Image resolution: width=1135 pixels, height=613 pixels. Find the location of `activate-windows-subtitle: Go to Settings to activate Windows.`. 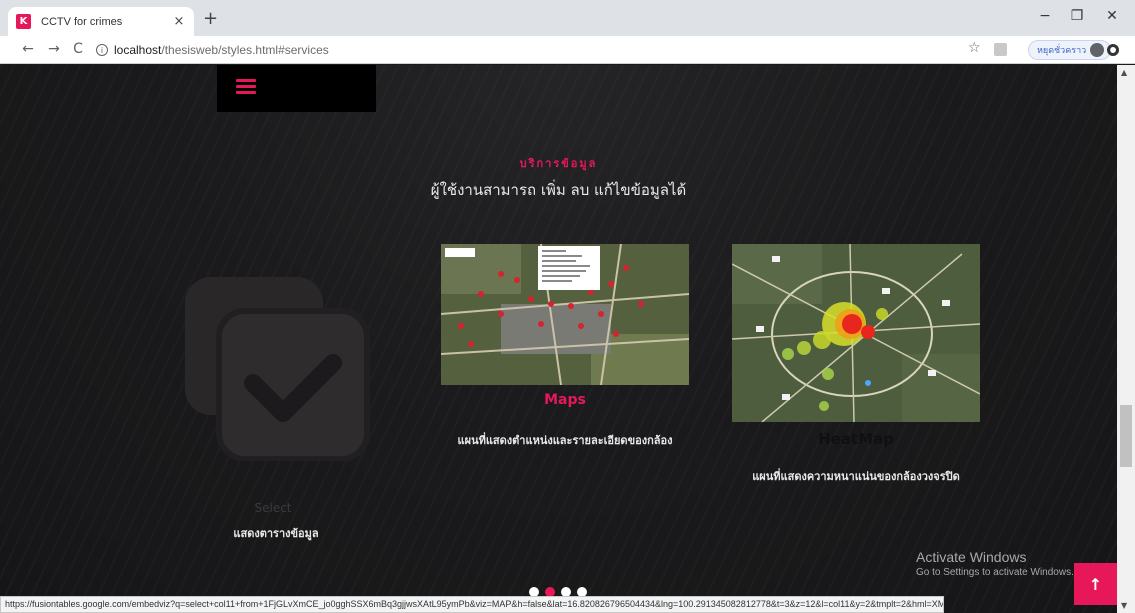

activate-windows-subtitle: Go to Settings to activate Windows. is located at coordinates (995, 572).